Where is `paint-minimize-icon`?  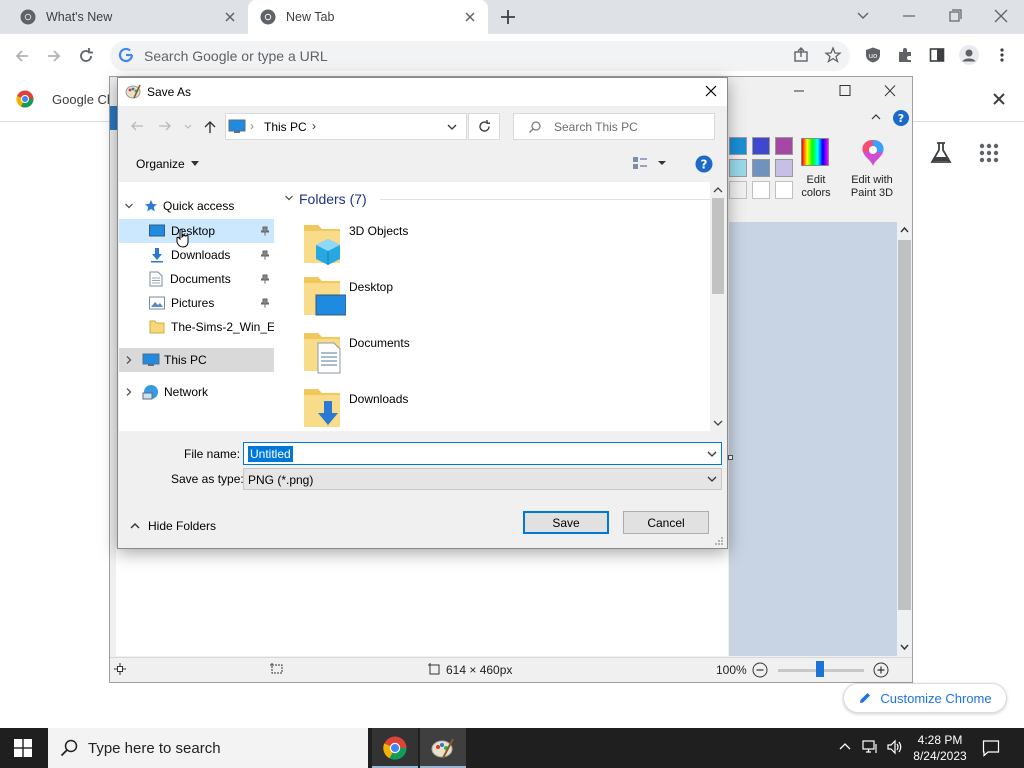 paint-minimize-icon is located at coordinates (799, 91).